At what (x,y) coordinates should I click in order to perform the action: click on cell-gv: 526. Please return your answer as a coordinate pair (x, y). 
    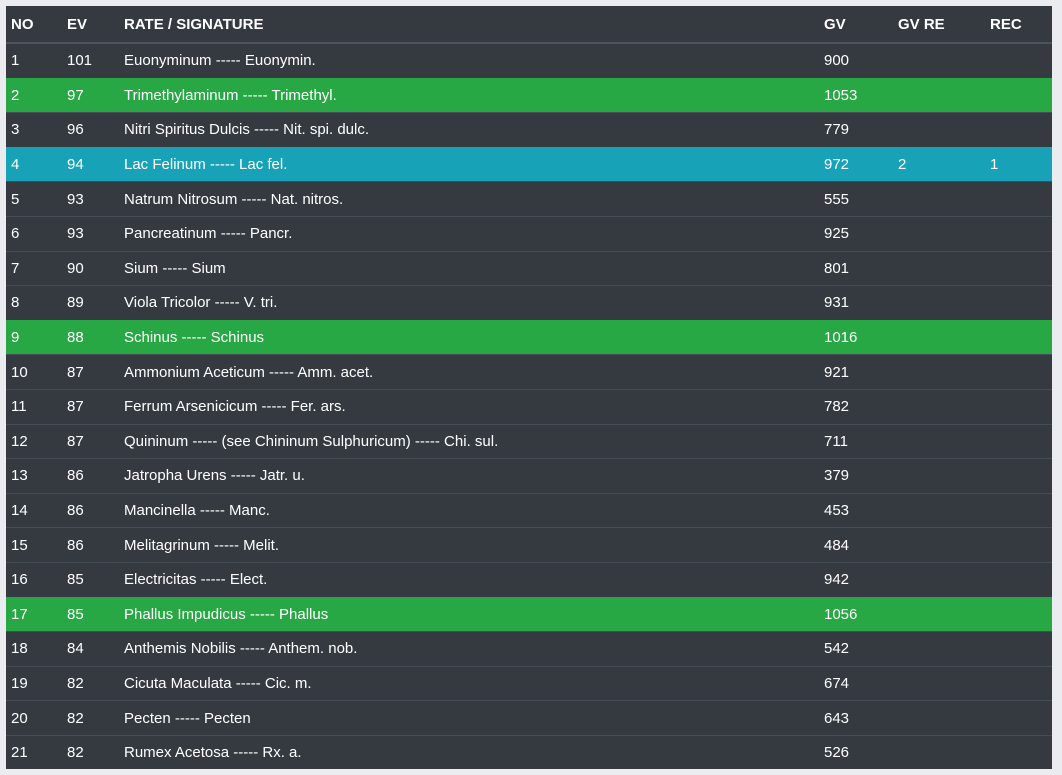
    Looking at the image, I should click on (855, 751).